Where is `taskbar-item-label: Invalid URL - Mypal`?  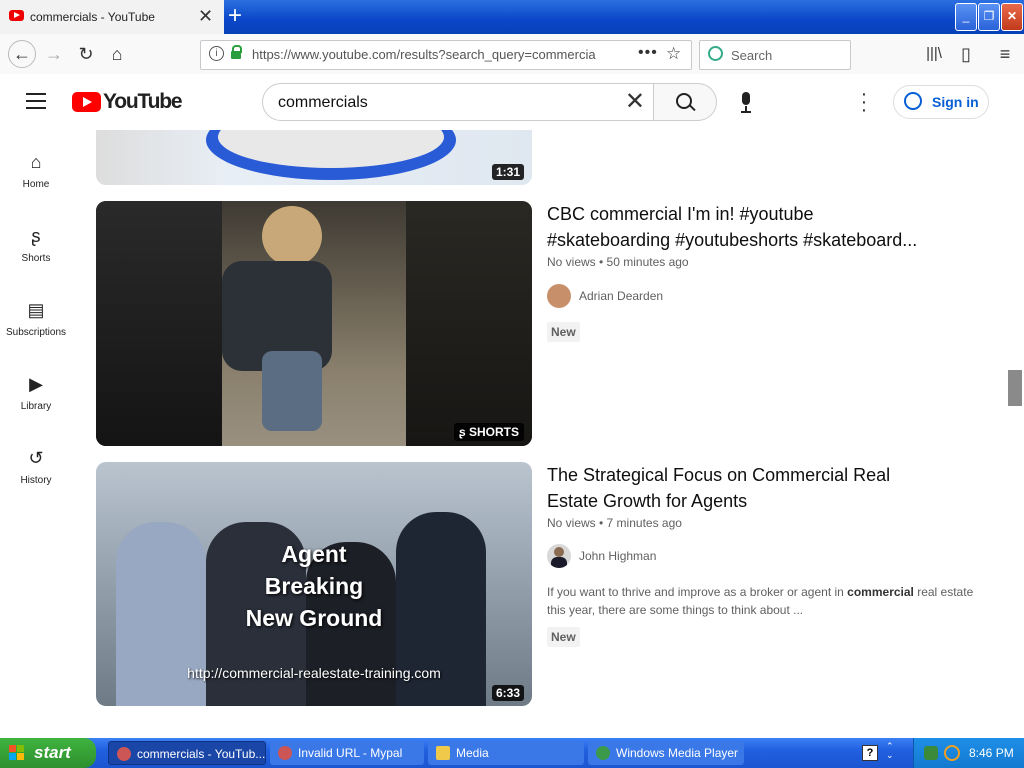 taskbar-item-label: Invalid URL - Mypal is located at coordinates (350, 753).